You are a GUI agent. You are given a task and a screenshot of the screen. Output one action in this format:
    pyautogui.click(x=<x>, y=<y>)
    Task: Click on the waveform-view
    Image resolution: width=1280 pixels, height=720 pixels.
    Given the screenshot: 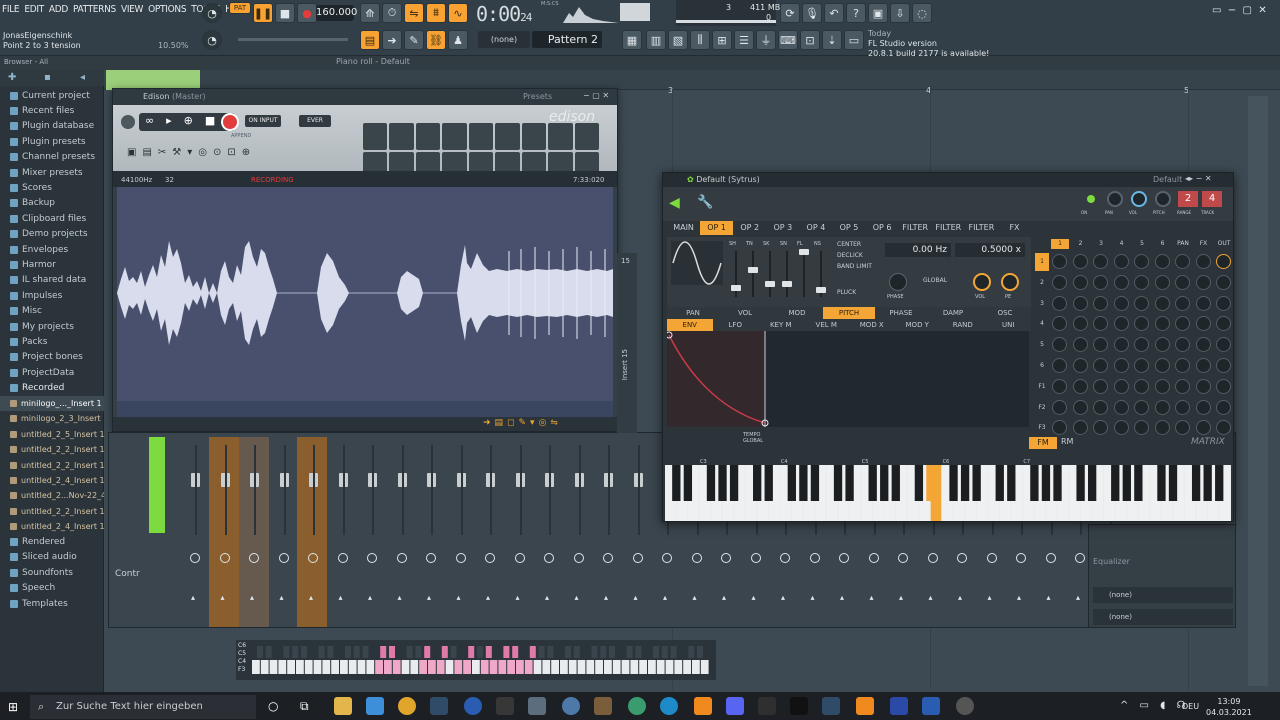 What is the action you would take?
    pyautogui.click(x=365, y=294)
    